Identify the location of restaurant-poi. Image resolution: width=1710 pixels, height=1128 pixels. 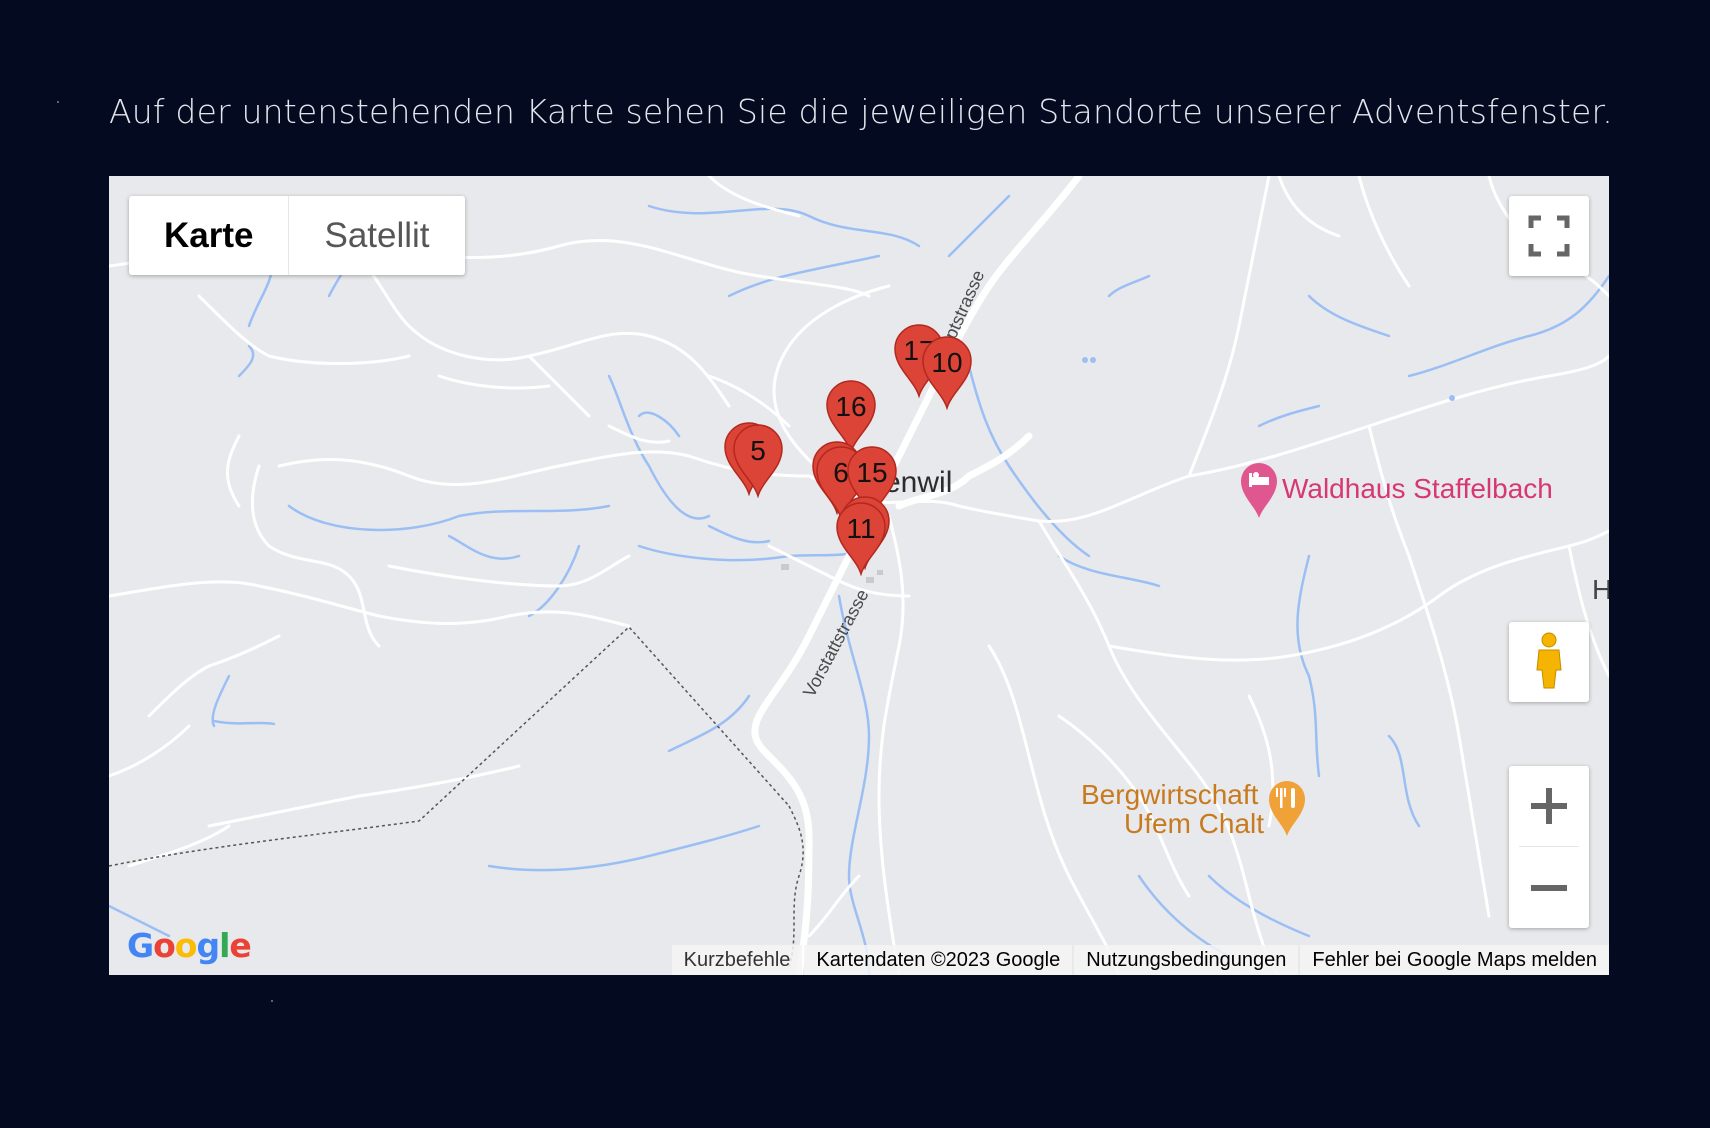
(1287, 808).